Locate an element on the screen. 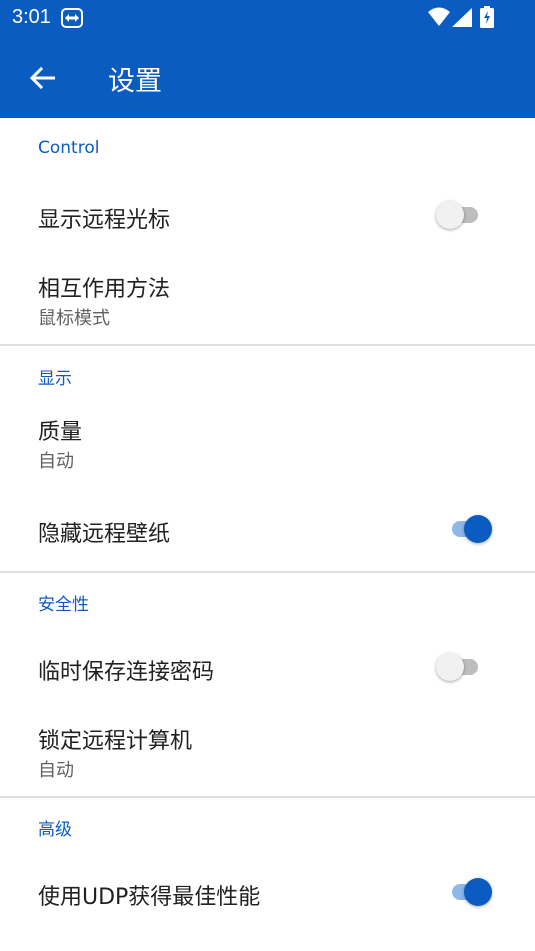  setting-show-remote-cursor: 显示远程光标 is located at coordinates (267, 215).